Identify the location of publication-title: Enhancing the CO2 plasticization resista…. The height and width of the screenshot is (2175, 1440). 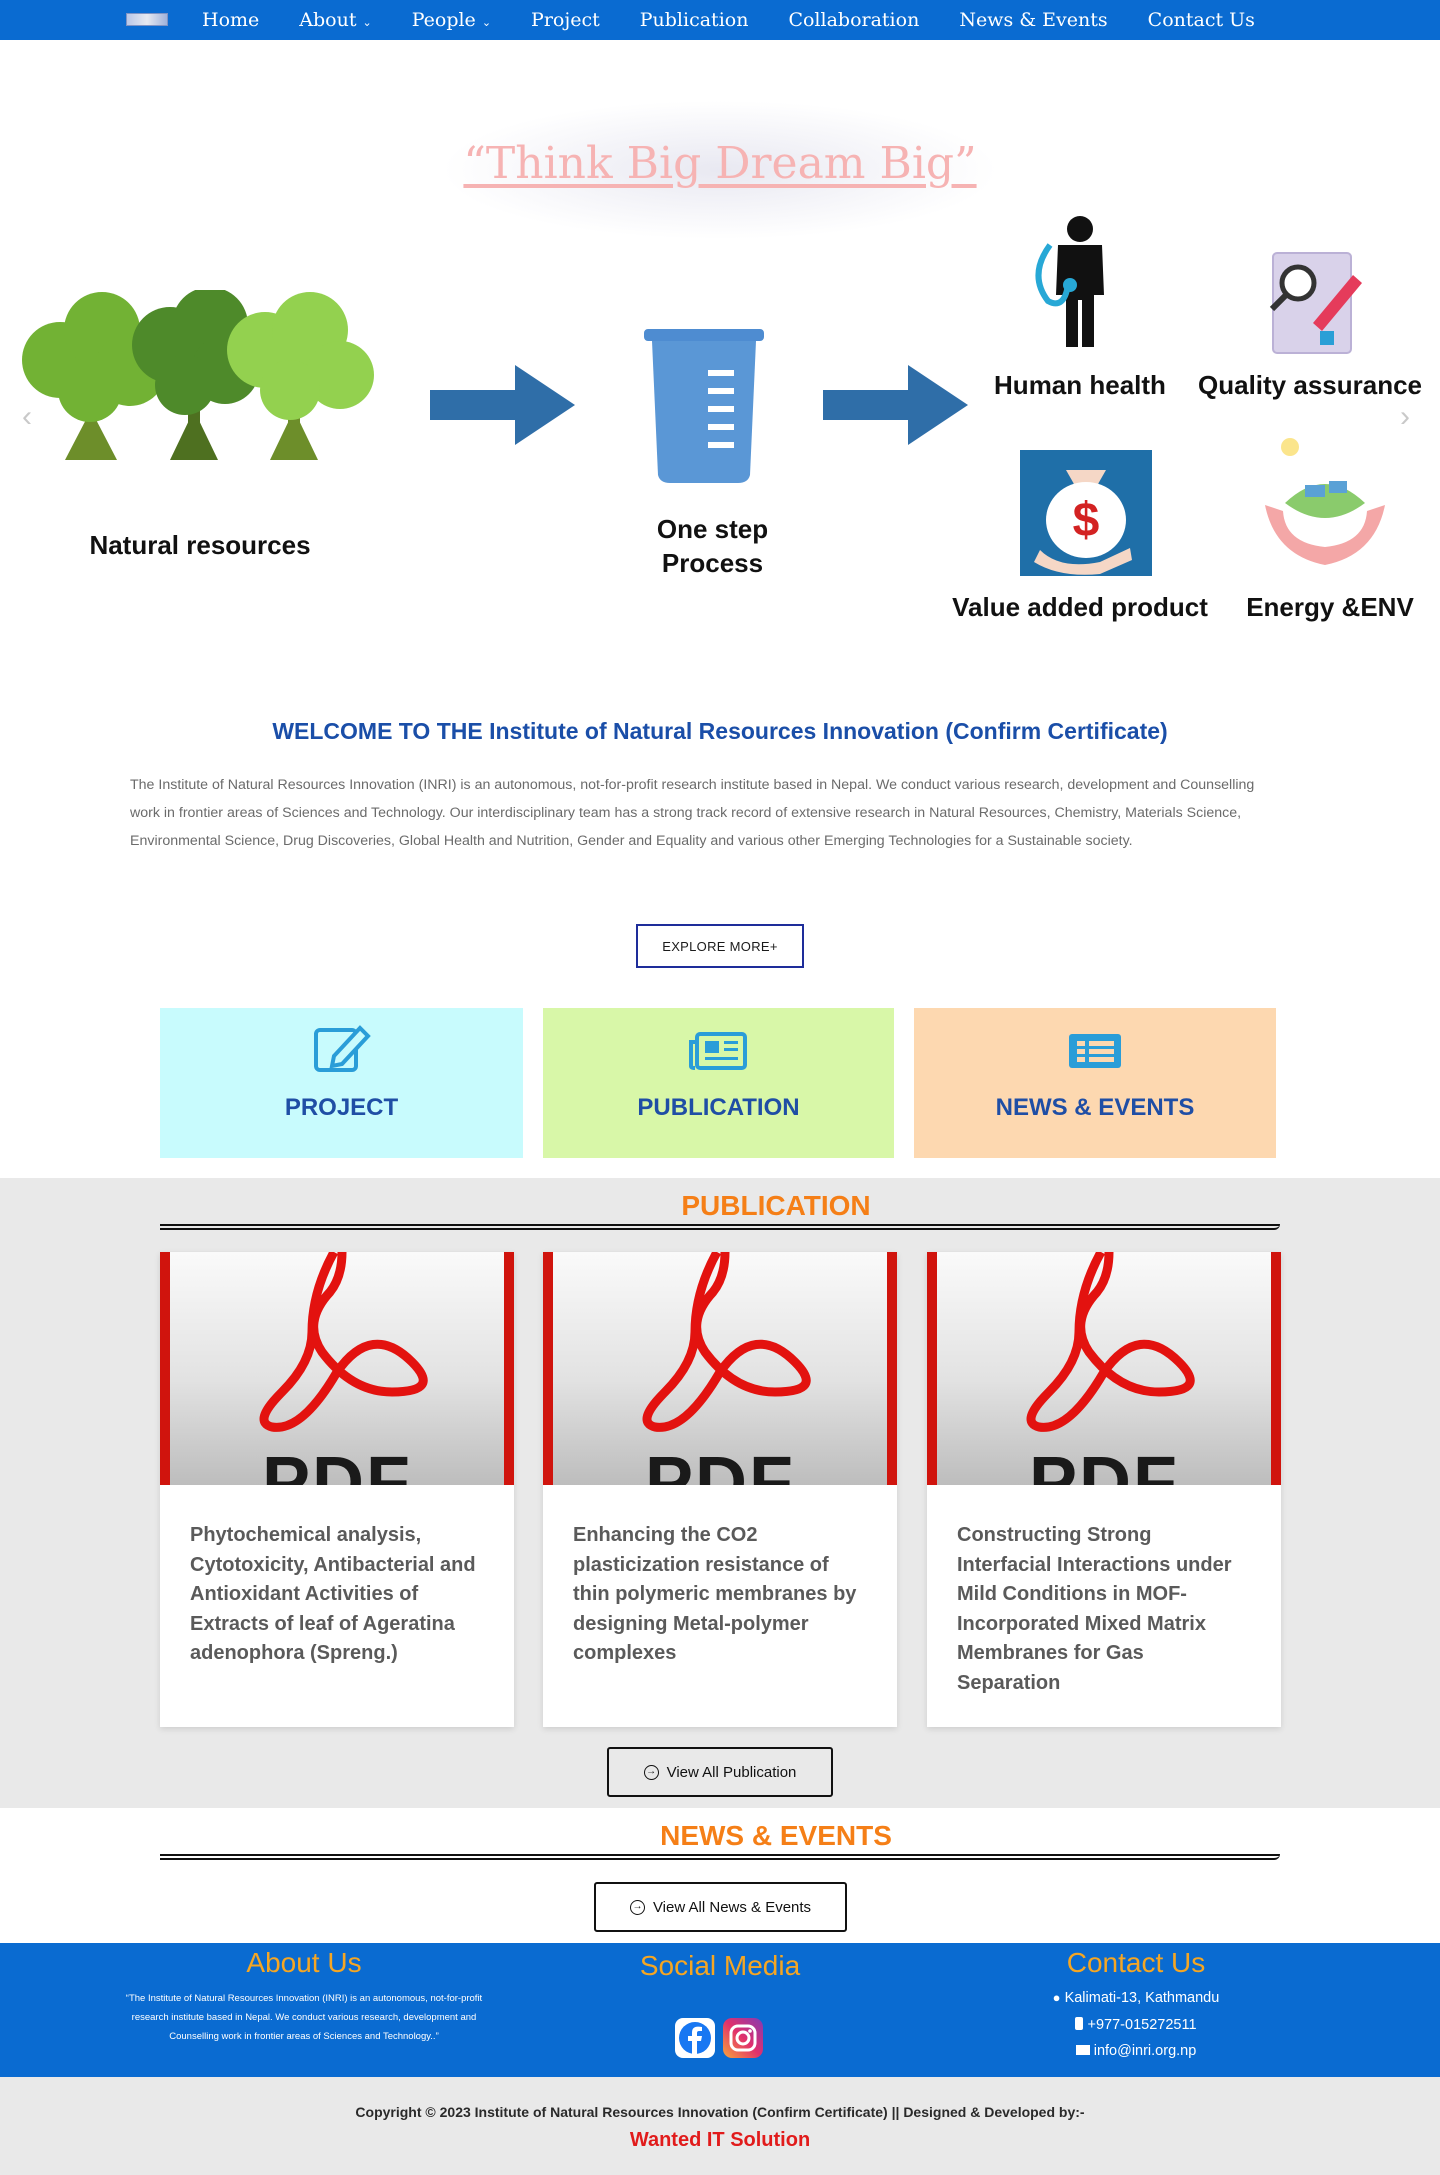
(720, 1577).